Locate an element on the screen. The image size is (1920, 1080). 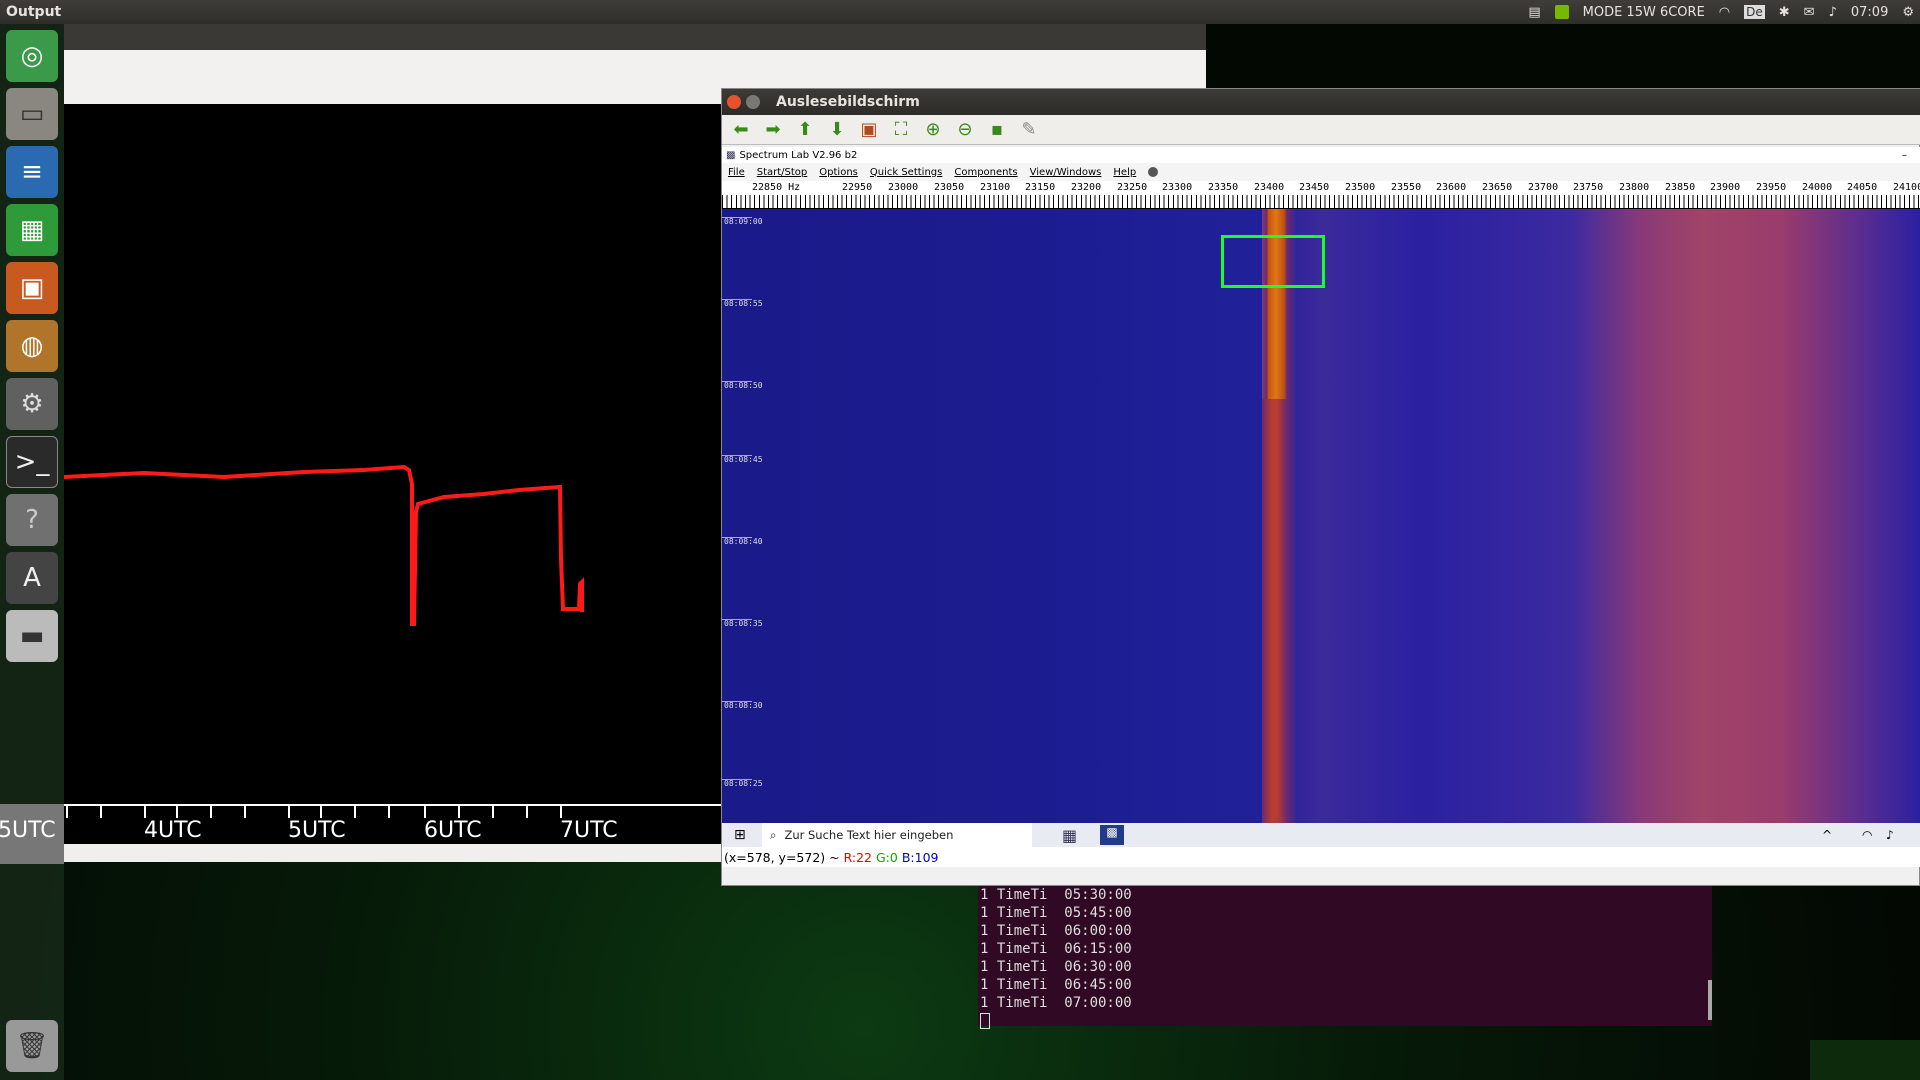
app-icon: ▩ is located at coordinates (731, 155).